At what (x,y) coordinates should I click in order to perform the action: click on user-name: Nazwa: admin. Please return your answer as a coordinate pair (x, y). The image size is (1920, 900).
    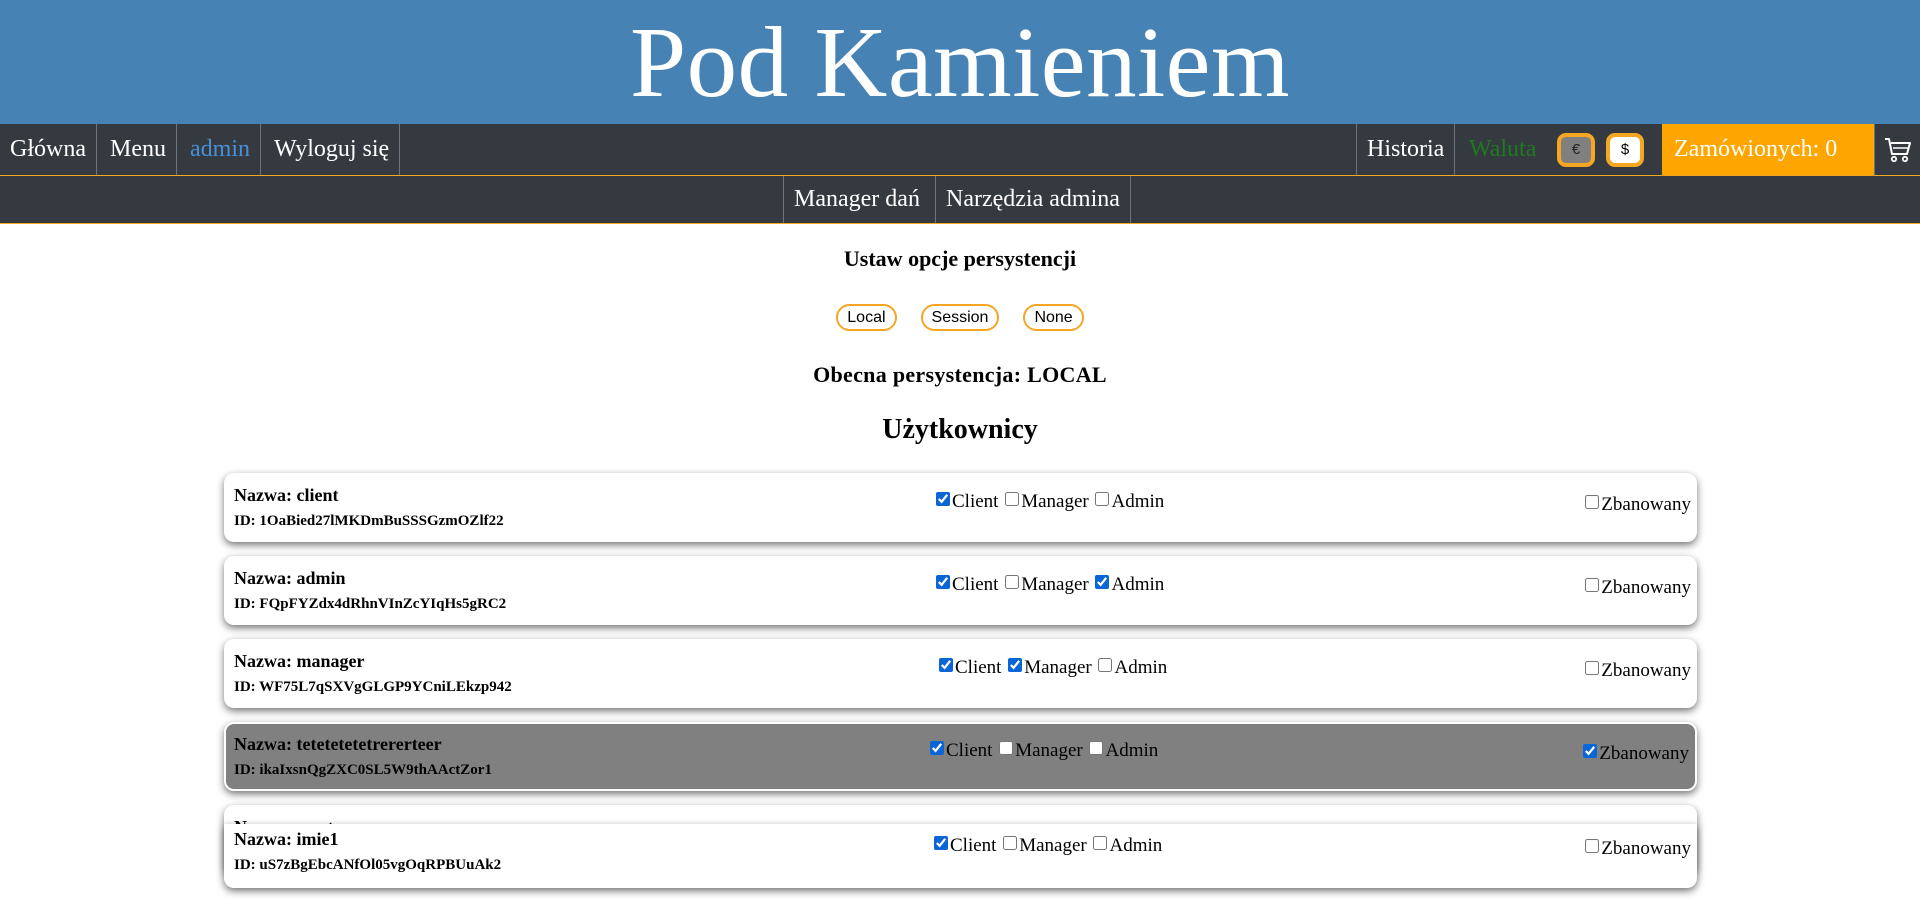
    Looking at the image, I should click on (290, 578).